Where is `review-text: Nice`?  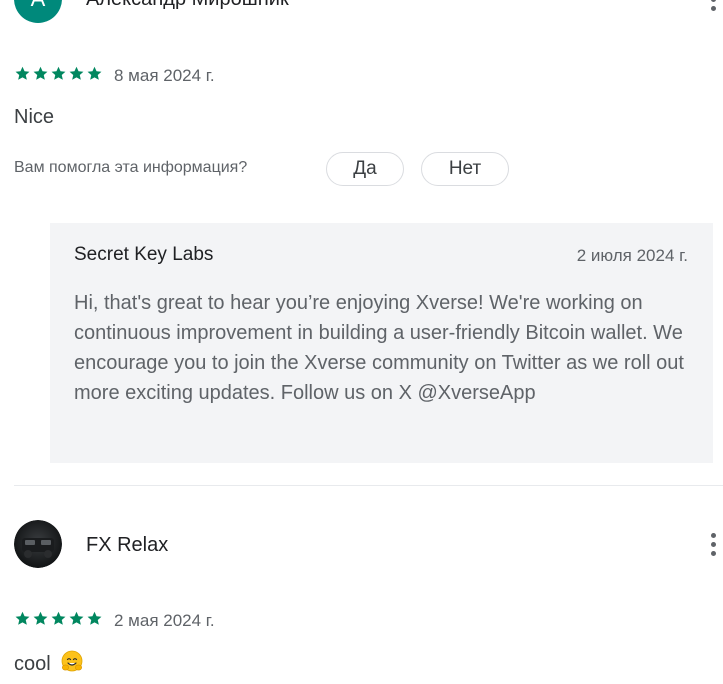
review-text: Nice is located at coordinates (34, 117).